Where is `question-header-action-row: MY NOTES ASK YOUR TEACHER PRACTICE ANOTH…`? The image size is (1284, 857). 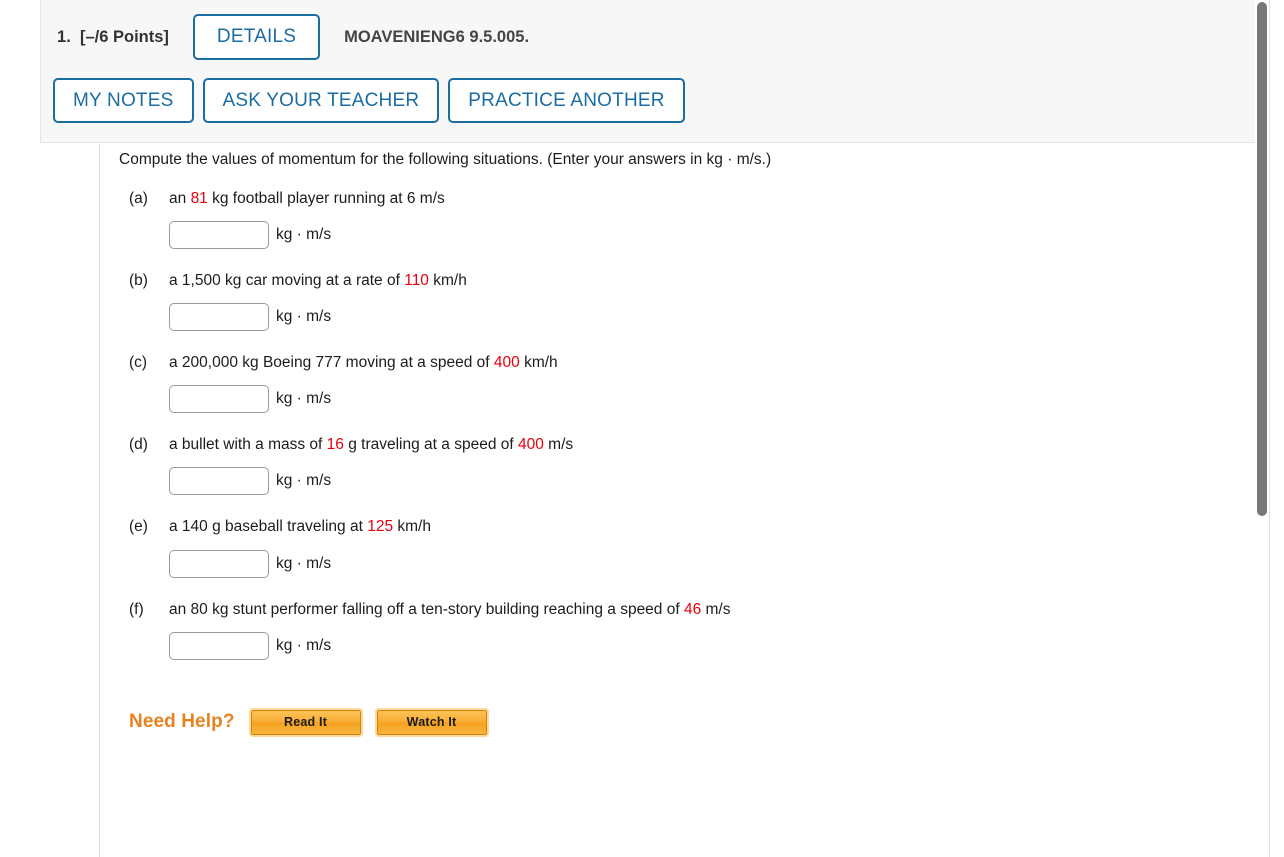 question-header-action-row: MY NOTES ASK YOUR TEACHER PRACTICE ANOTH… is located at coordinates (369, 100).